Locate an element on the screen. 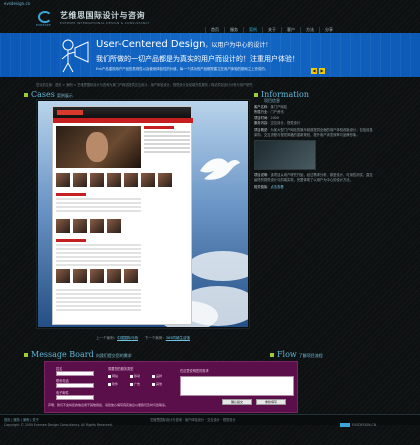 This screenshot has width=420, height=445. message-title: Message Board is located at coordinates (62, 354).